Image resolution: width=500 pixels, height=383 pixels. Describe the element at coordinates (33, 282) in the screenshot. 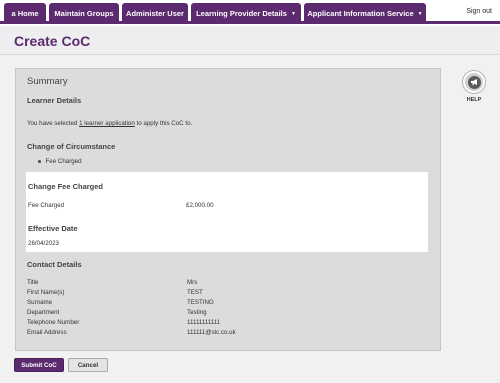

I see `contact-label: Title` at that location.